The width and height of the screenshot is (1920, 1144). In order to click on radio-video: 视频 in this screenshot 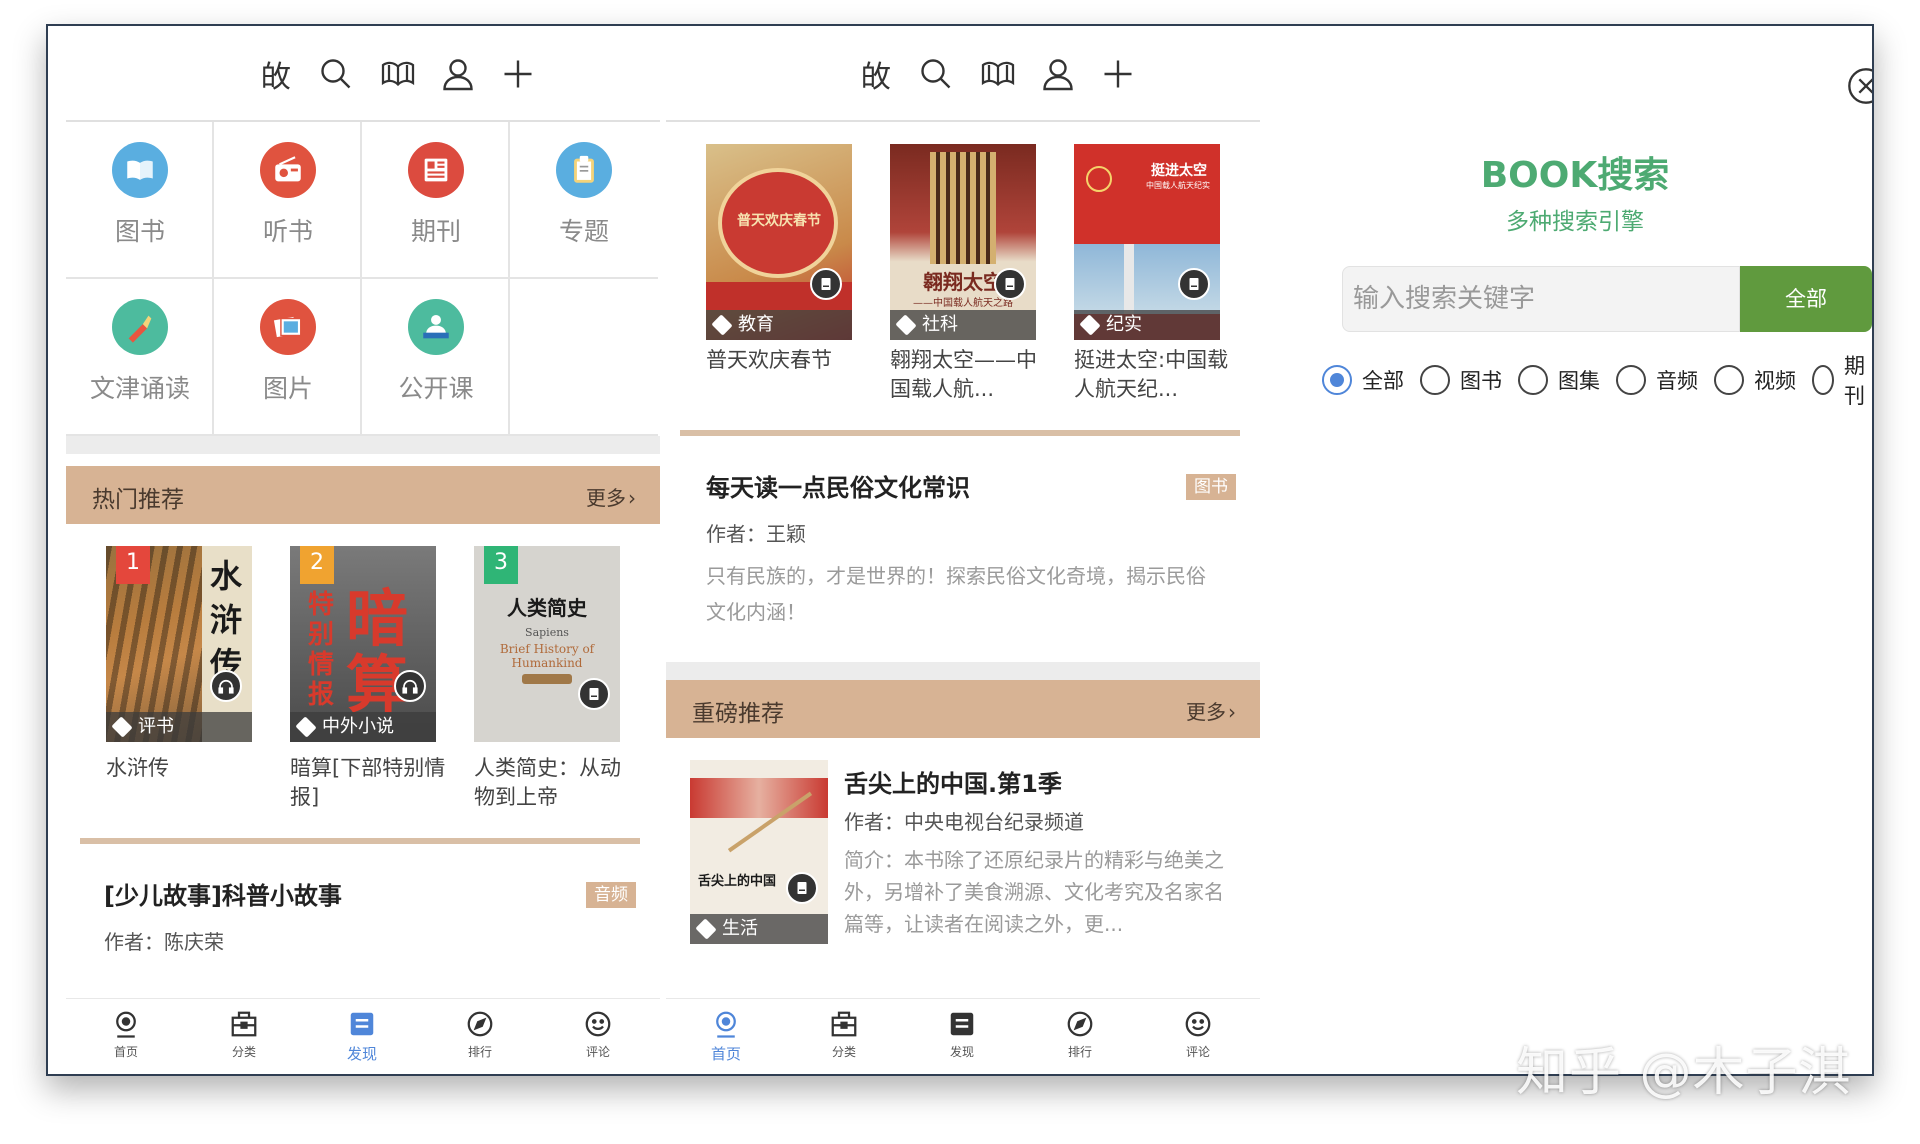, I will do `click(1755, 380)`.